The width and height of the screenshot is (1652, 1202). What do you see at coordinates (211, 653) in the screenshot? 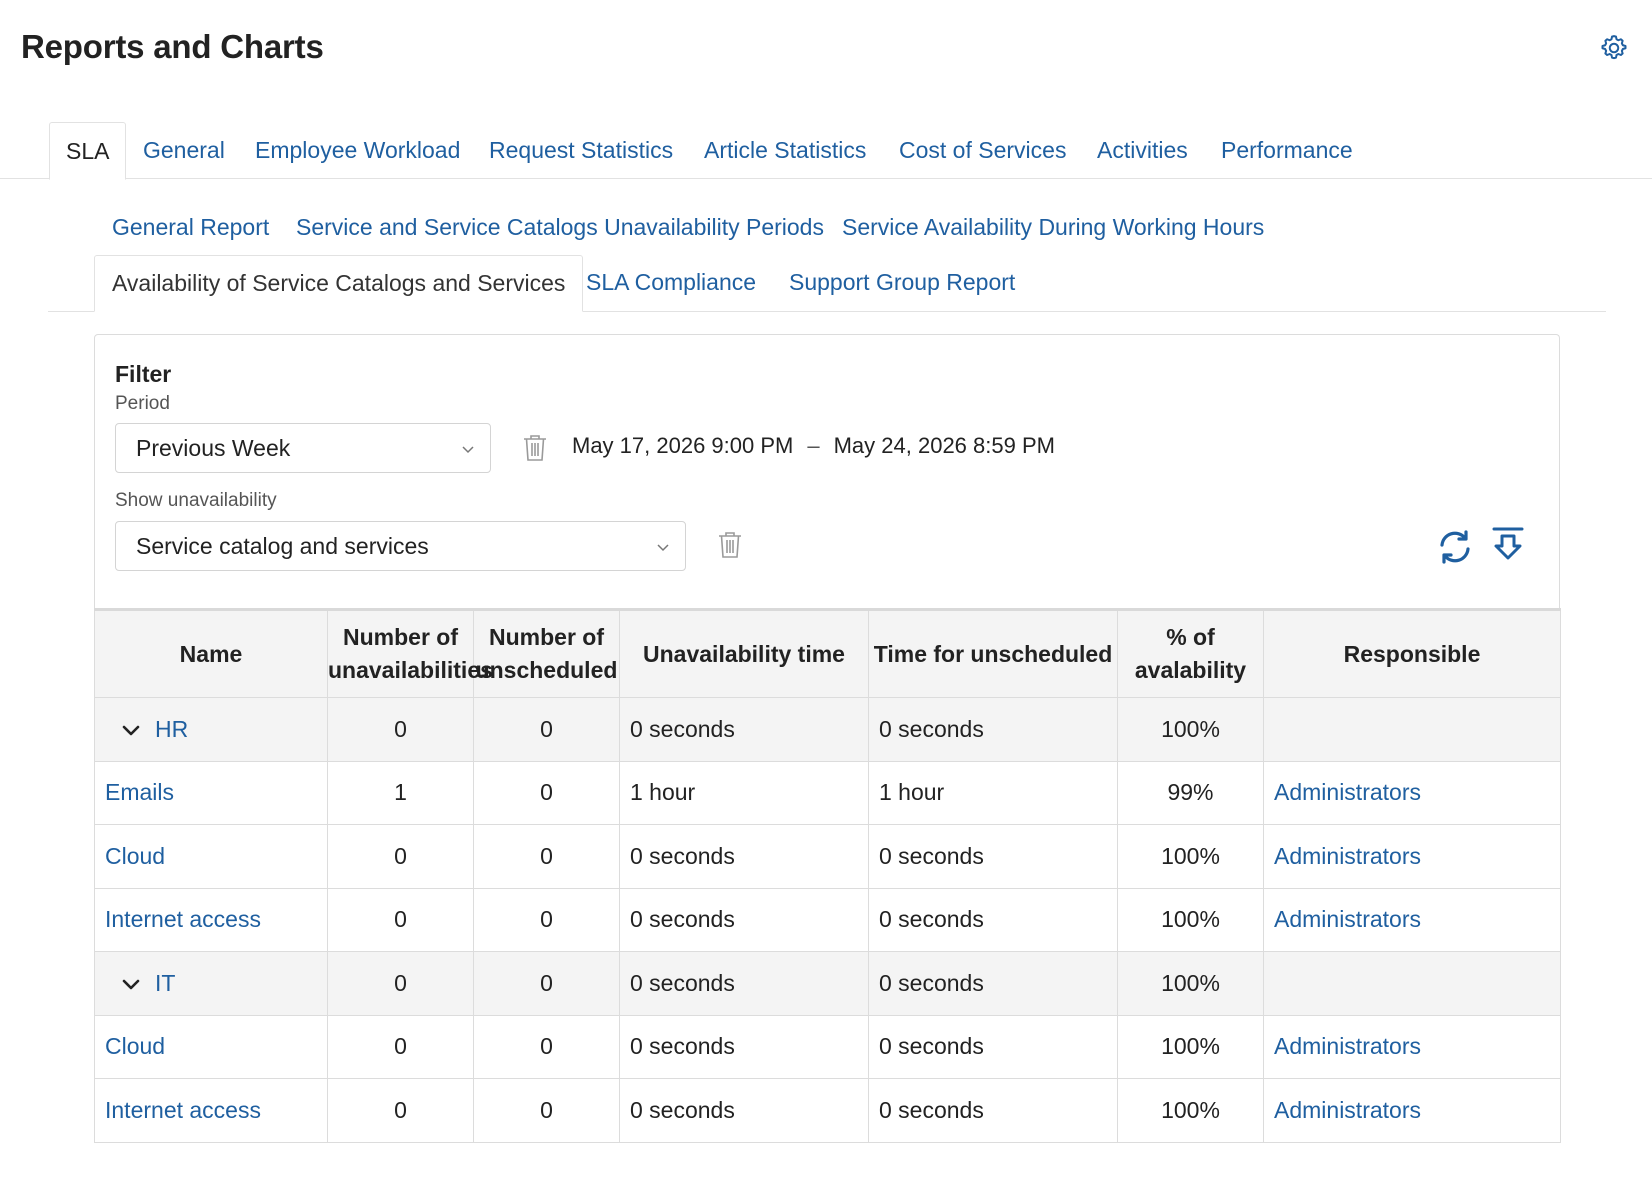
I see `column-header-name: Name` at bounding box center [211, 653].